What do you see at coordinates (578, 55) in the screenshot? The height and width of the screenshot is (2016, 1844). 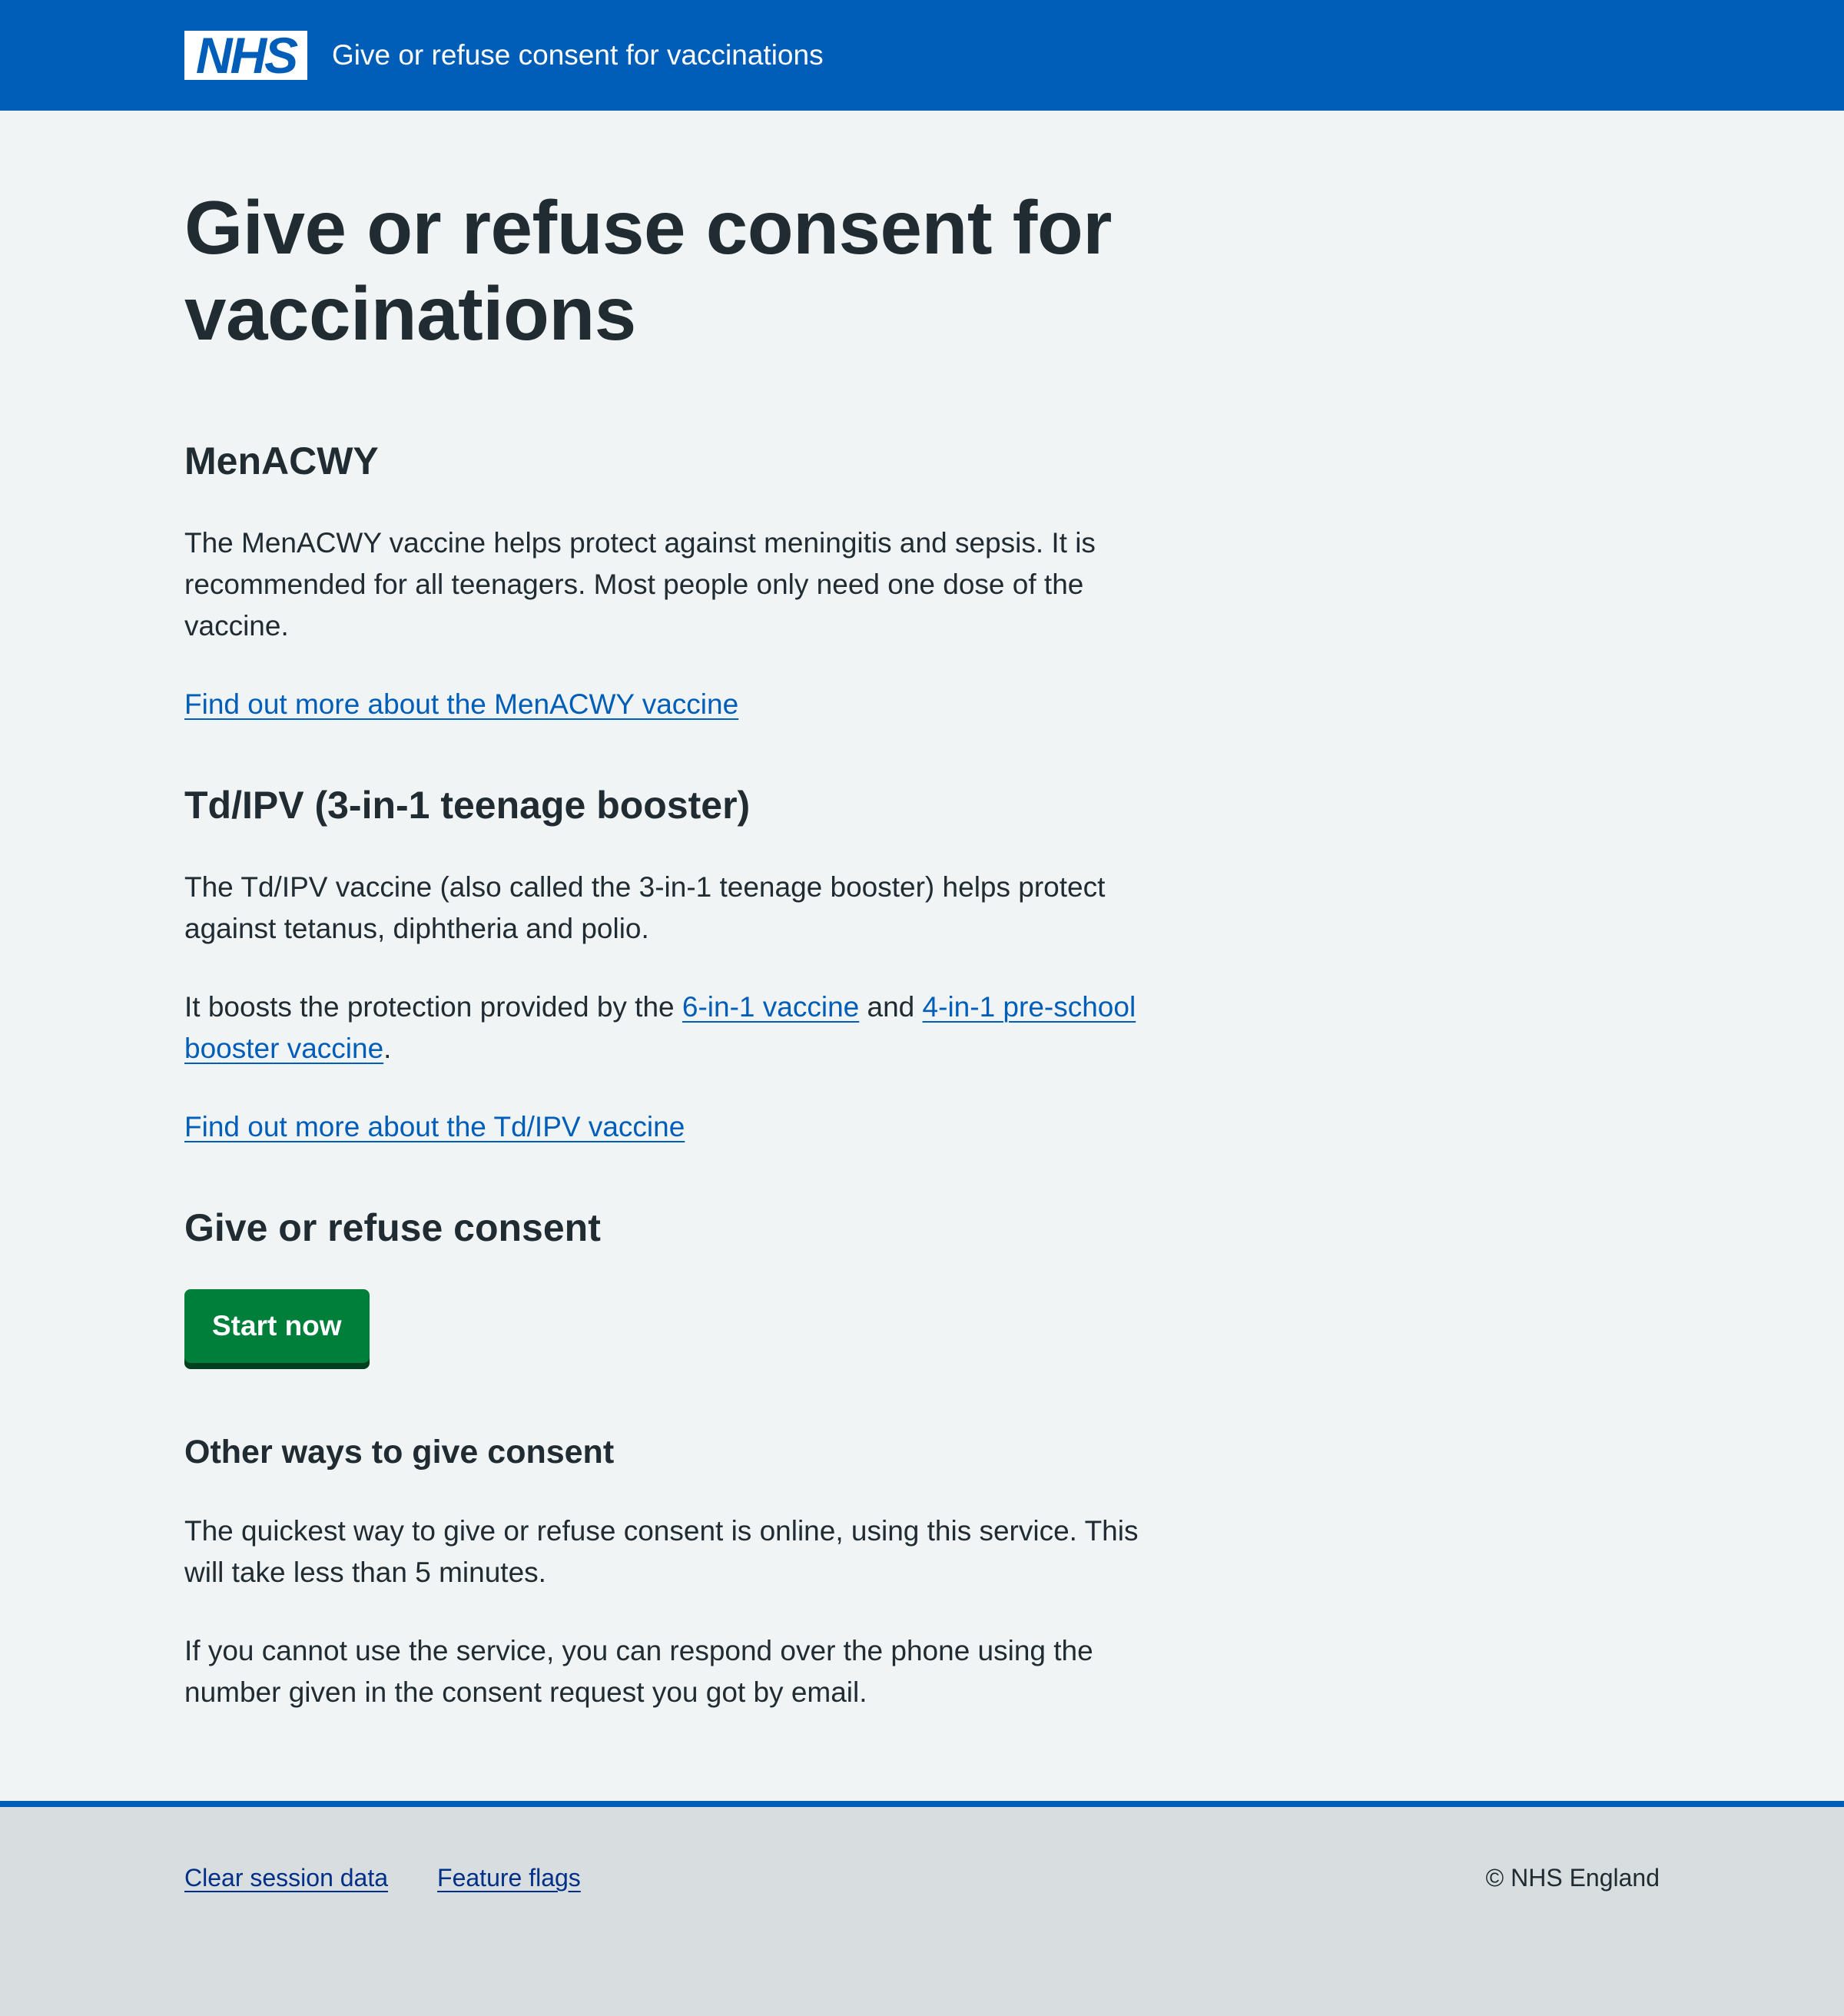 I see `service-name-link: Give or refuse consent for vaccinations` at bounding box center [578, 55].